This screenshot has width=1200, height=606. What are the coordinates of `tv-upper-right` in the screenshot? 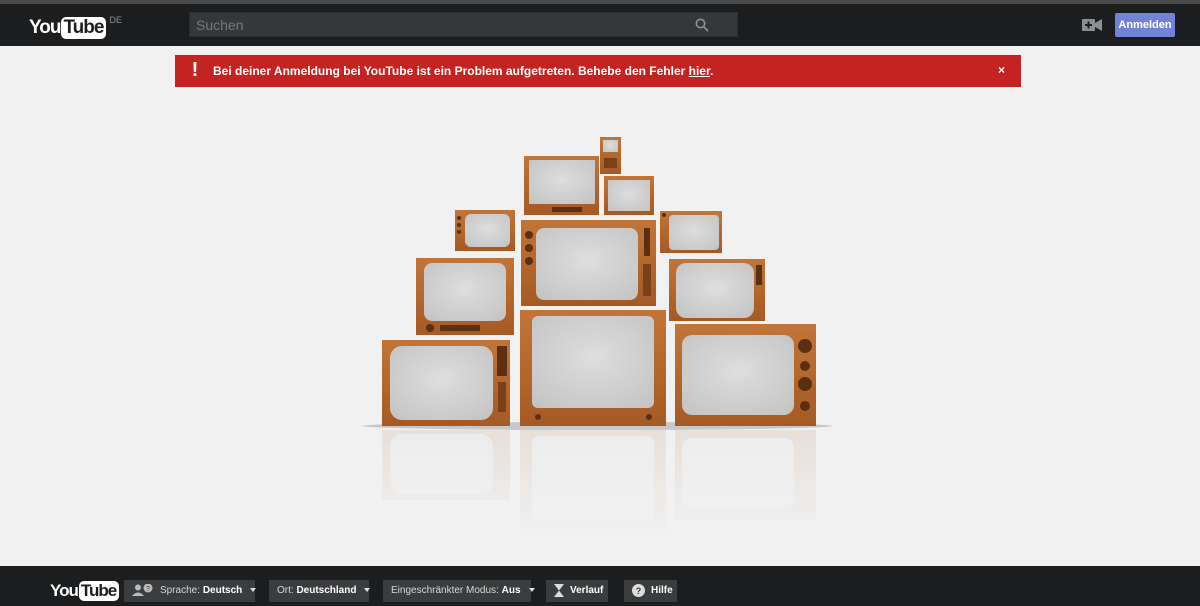 It's located at (691, 232).